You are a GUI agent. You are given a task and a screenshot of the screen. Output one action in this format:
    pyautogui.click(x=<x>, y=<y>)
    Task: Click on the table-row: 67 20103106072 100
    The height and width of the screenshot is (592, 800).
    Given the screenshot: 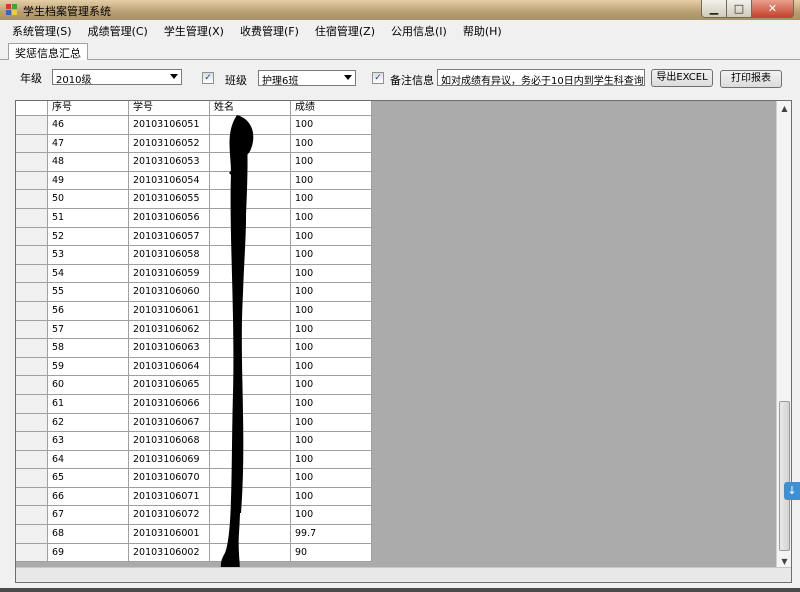 What is the action you would take?
    pyautogui.click(x=194, y=516)
    